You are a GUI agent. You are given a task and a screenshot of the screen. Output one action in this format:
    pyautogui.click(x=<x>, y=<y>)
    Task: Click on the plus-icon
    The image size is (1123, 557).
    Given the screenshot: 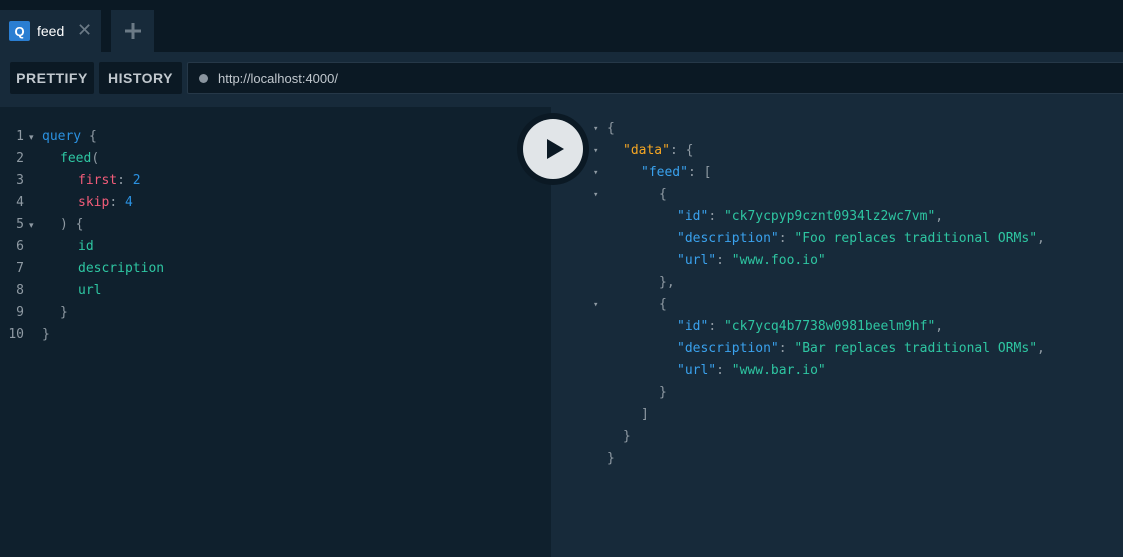 What is the action you would take?
    pyautogui.click(x=132, y=31)
    